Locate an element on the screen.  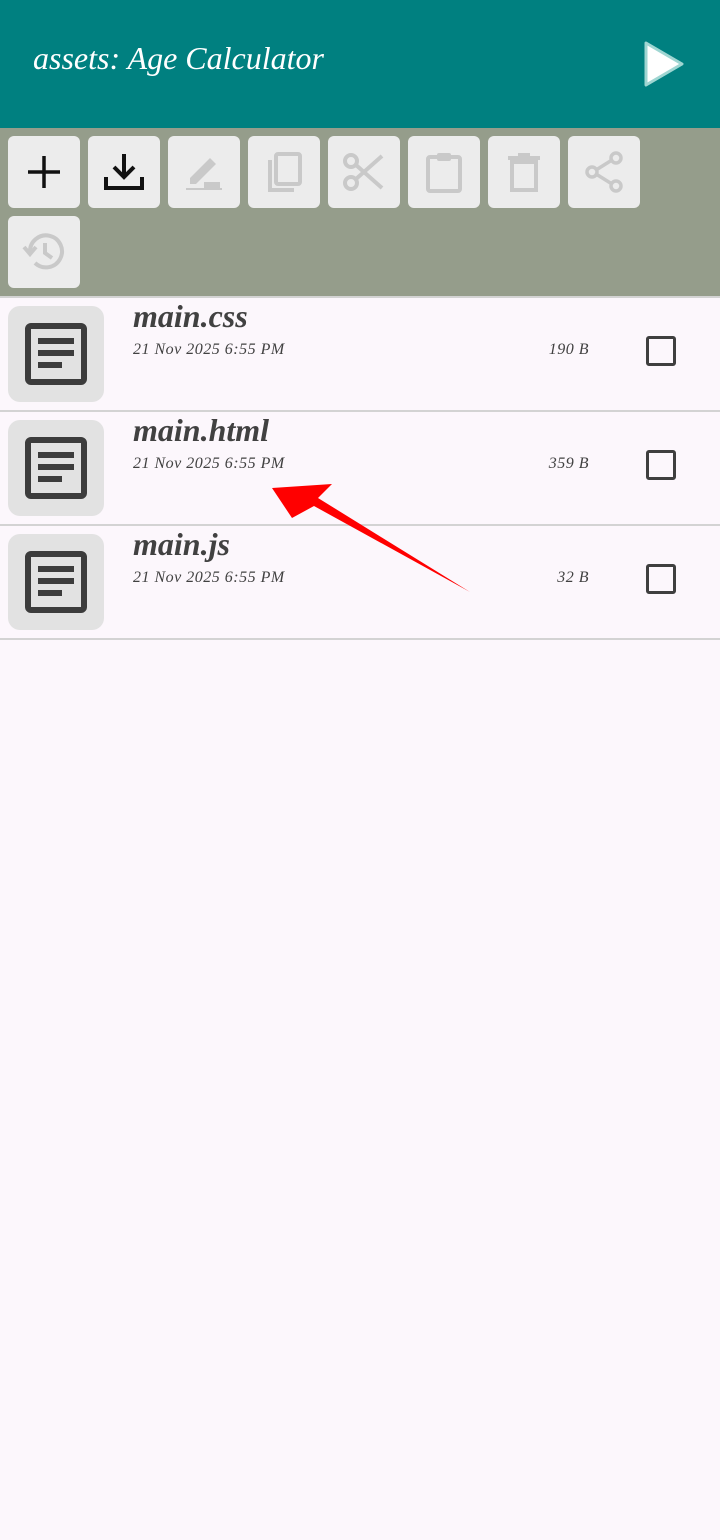
app-bar: assets: Age Calculator is located at coordinates (360, 64).